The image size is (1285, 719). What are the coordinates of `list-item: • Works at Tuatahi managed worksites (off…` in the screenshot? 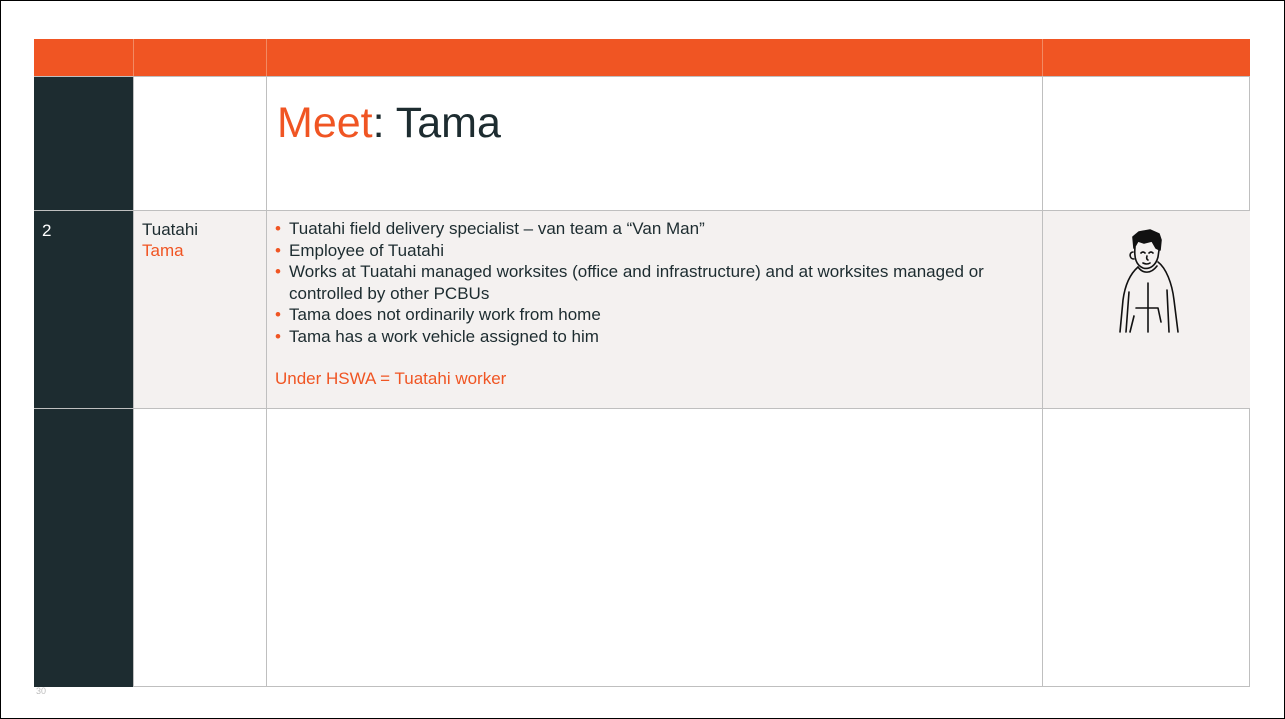 It's located at (629, 282).